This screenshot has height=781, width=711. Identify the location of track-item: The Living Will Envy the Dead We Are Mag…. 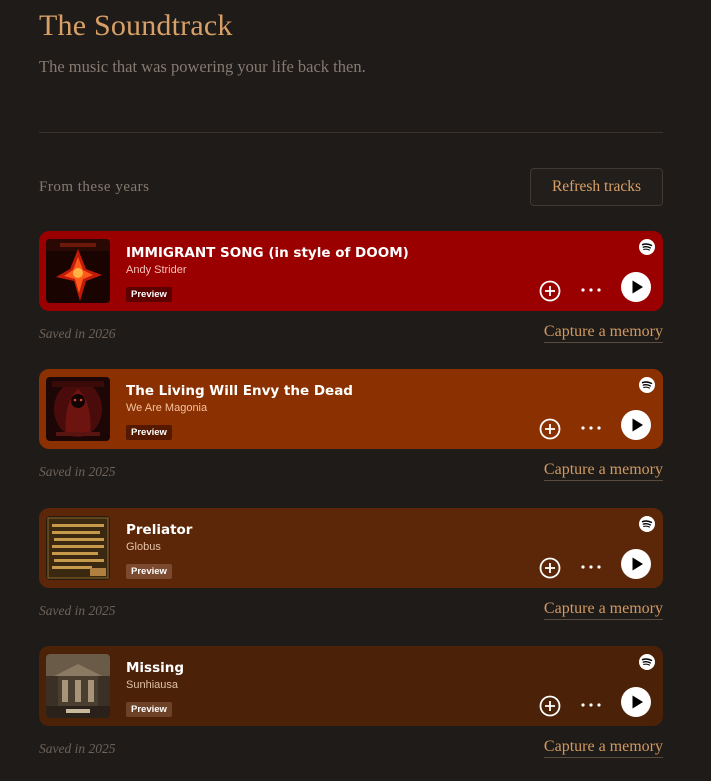
(351, 431).